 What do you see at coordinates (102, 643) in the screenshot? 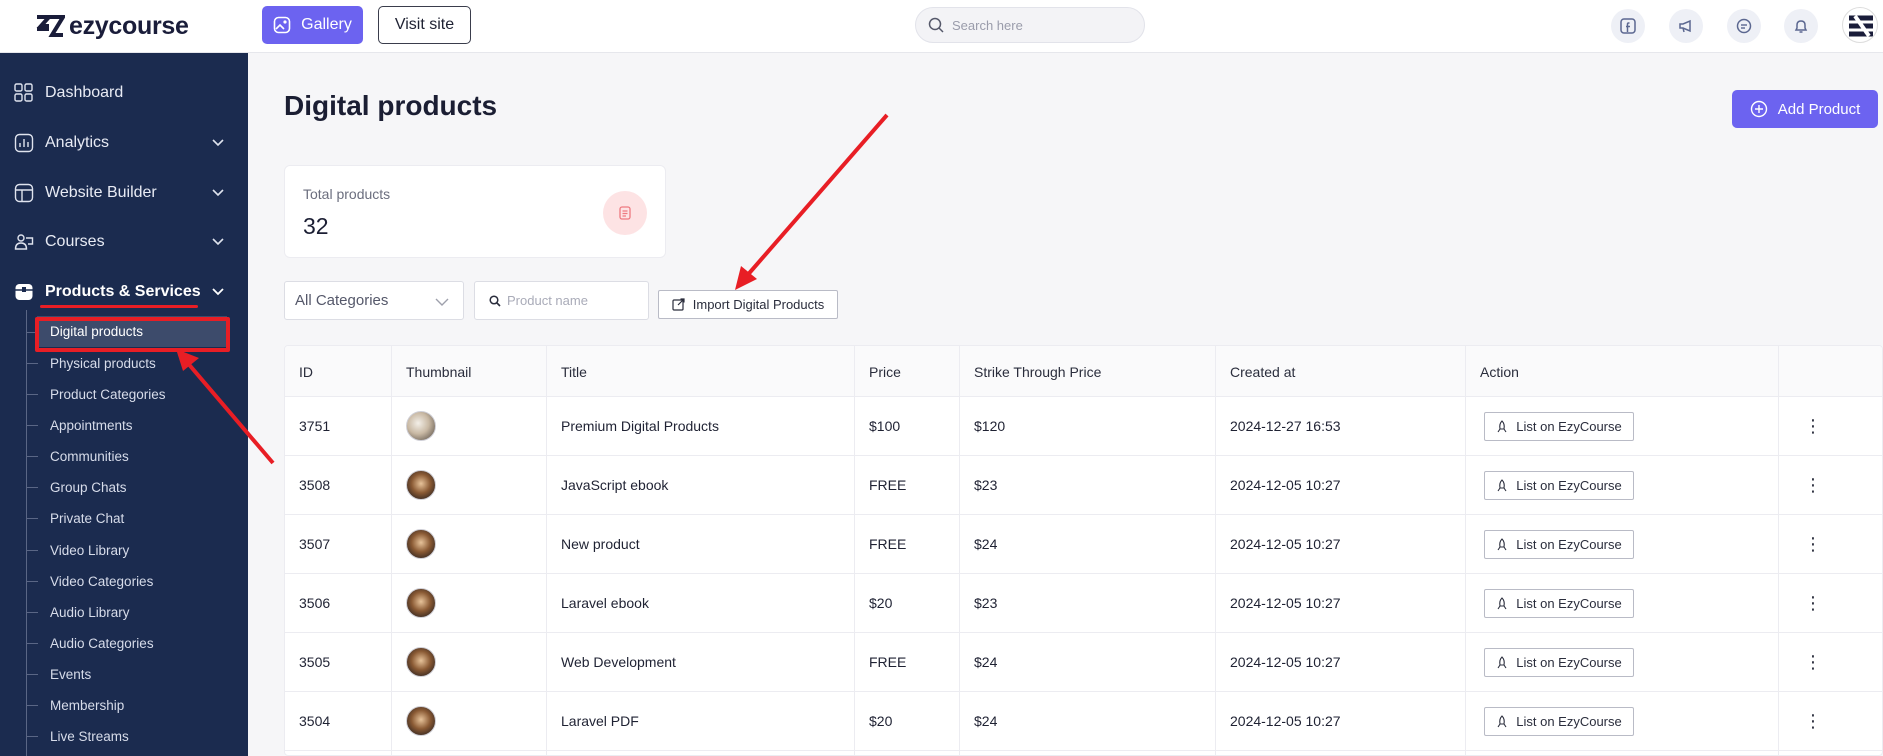
I see `sidebar-subitem-audio-categories: Audio Categories` at bounding box center [102, 643].